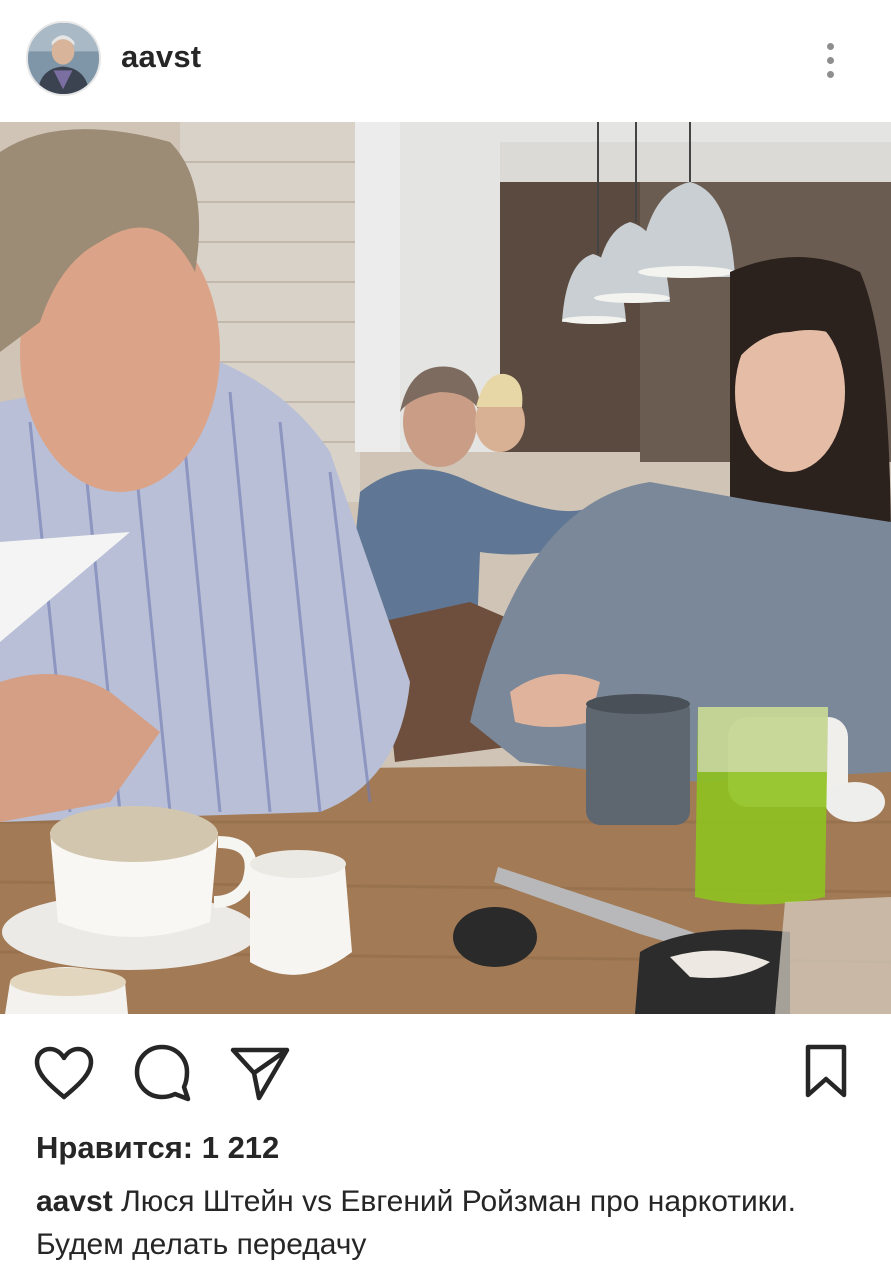 The height and width of the screenshot is (1280, 891). Describe the element at coordinates (445, 61) in the screenshot. I see `post-header: aavst` at that location.